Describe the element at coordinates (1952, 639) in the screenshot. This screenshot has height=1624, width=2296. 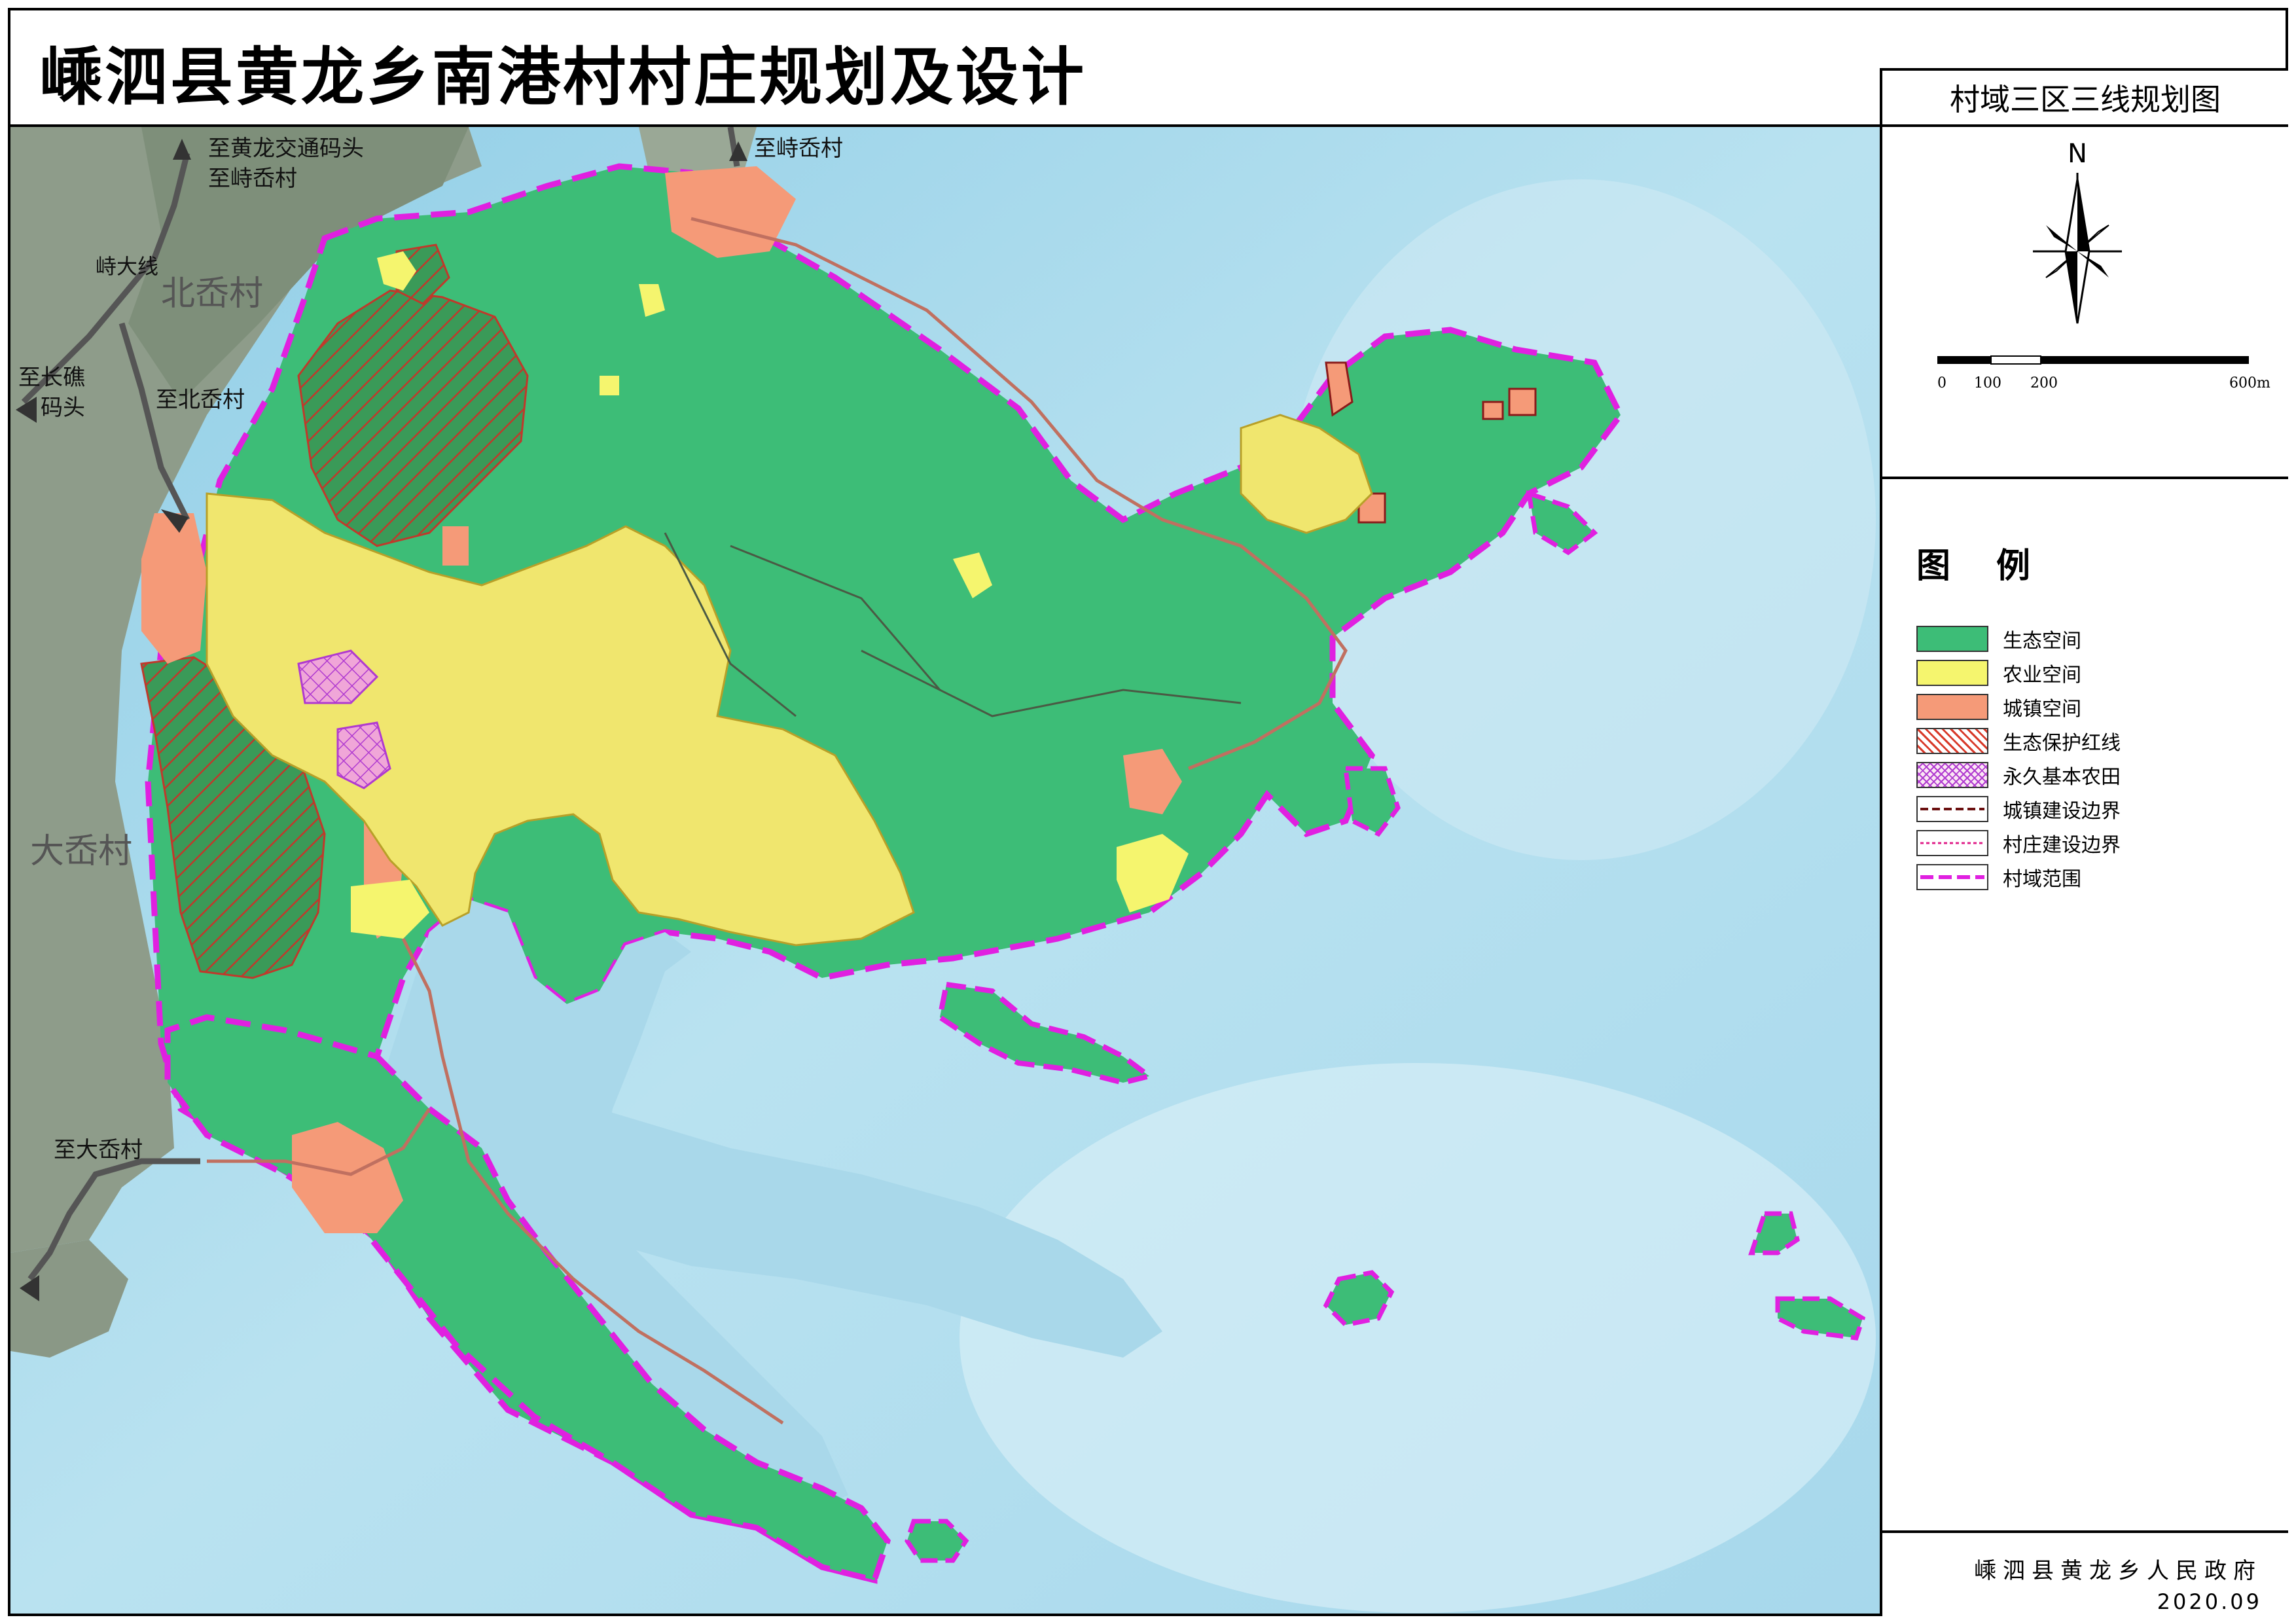
I see `legend-swatch-ecological` at that location.